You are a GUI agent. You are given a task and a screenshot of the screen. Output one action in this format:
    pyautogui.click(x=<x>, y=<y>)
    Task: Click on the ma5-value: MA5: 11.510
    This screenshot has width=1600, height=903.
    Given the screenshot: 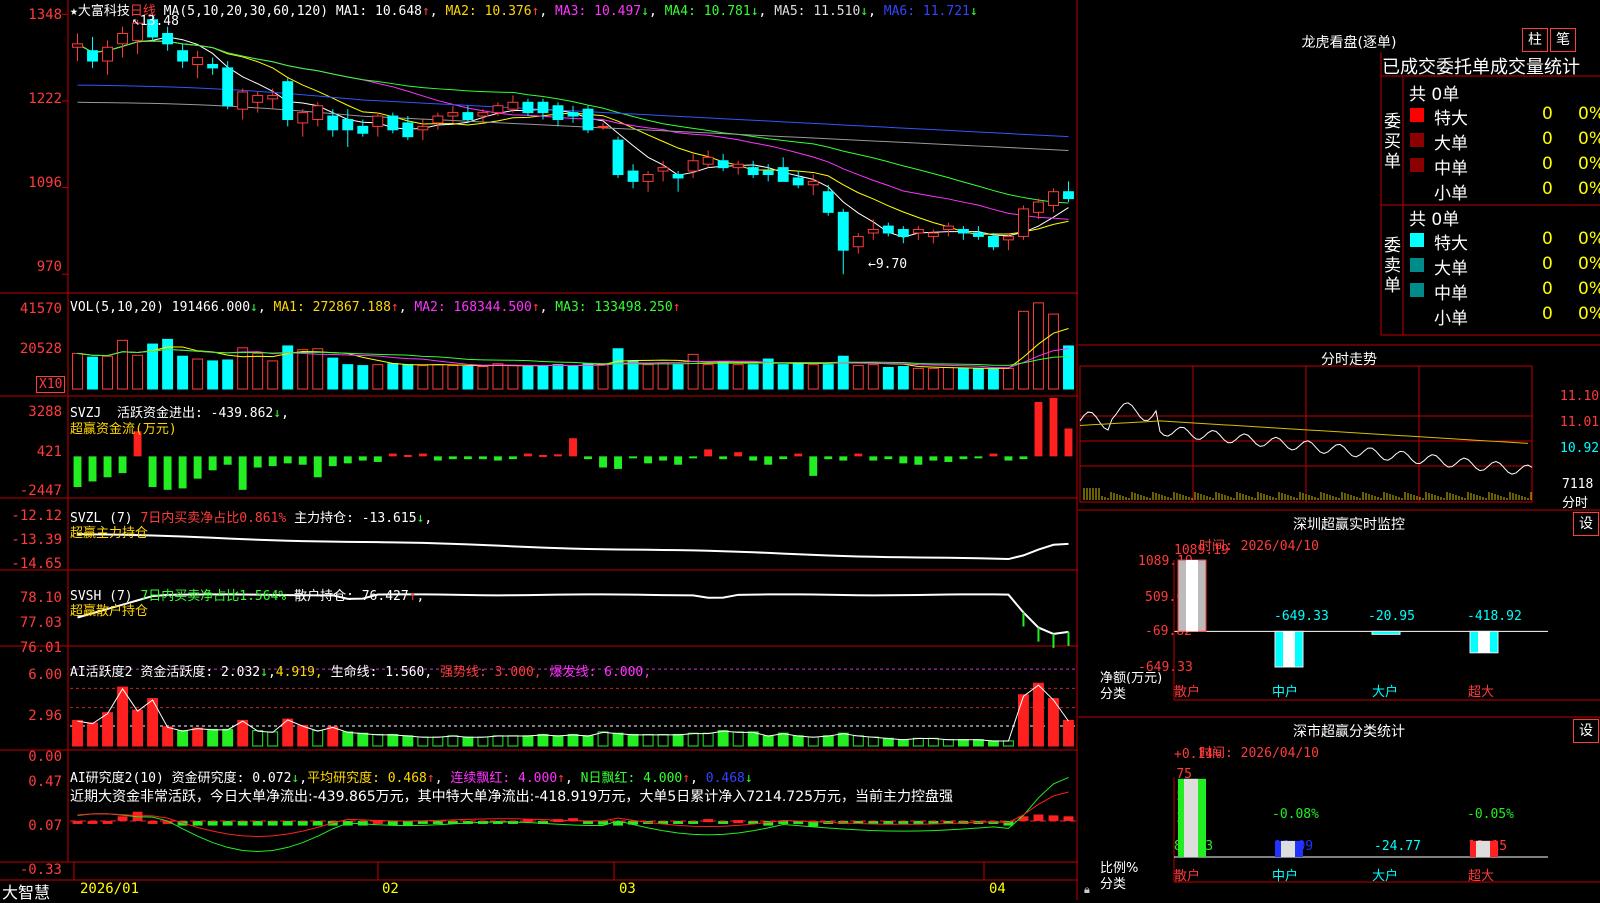 What is the action you would take?
    pyautogui.click(x=817, y=11)
    